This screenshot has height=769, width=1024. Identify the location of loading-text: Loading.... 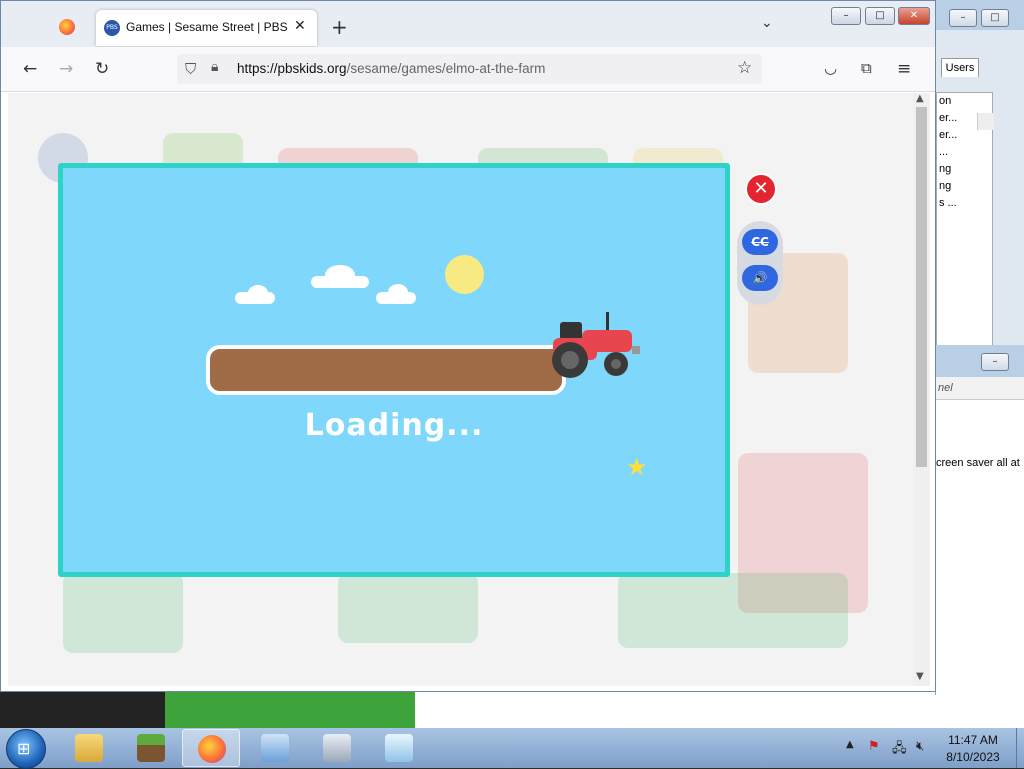
(394, 425).